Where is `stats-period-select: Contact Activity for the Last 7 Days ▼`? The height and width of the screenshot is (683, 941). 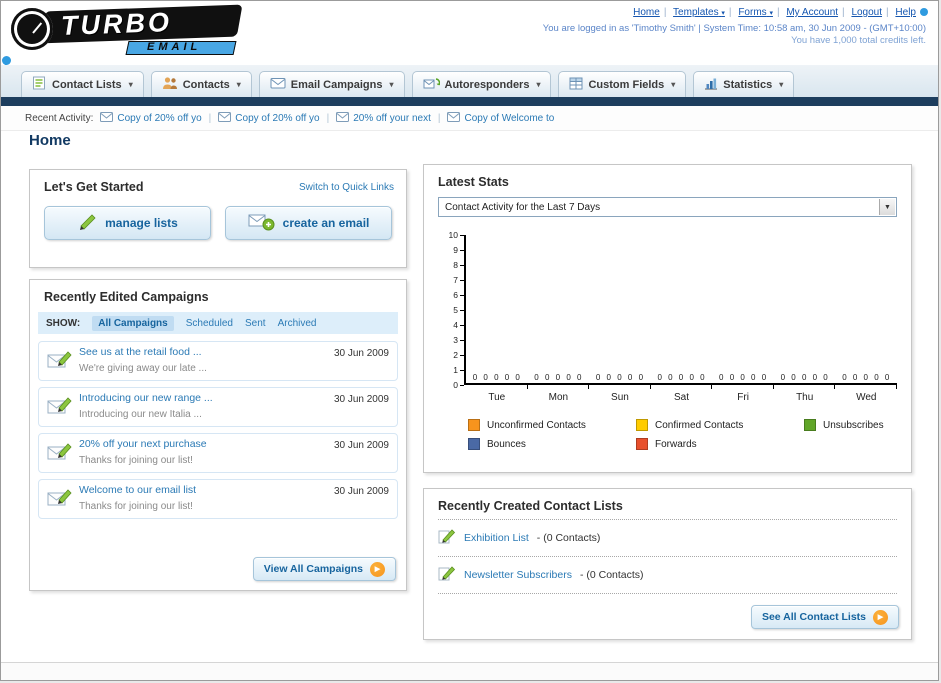
stats-period-select: Contact Activity for the Last 7 Days ▼ is located at coordinates (667, 207).